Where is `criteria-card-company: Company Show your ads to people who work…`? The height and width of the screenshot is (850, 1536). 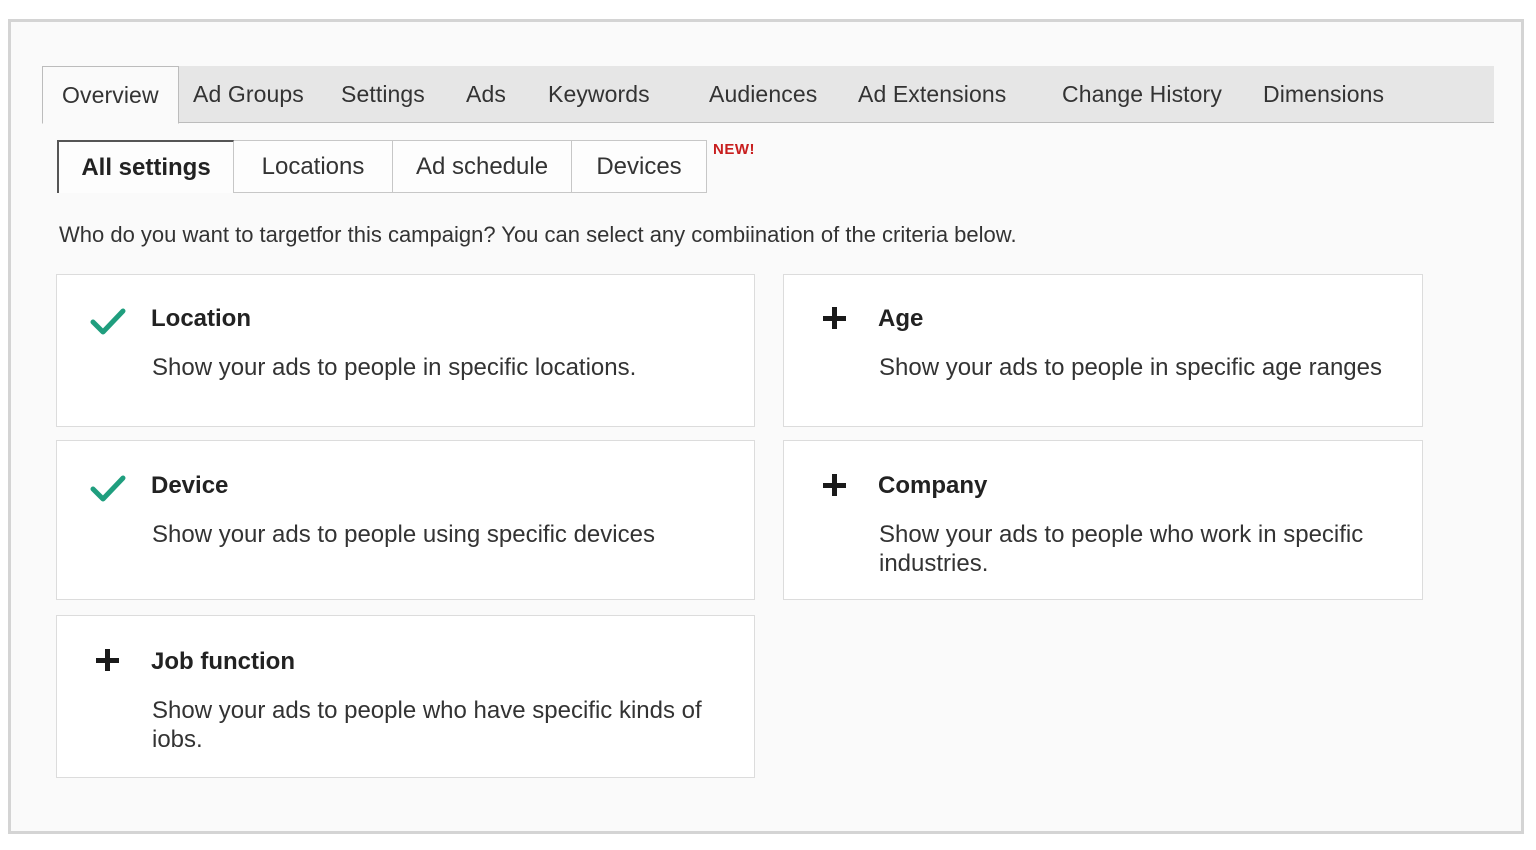
criteria-card-company: Company Show your ads to people who work… is located at coordinates (1103, 520).